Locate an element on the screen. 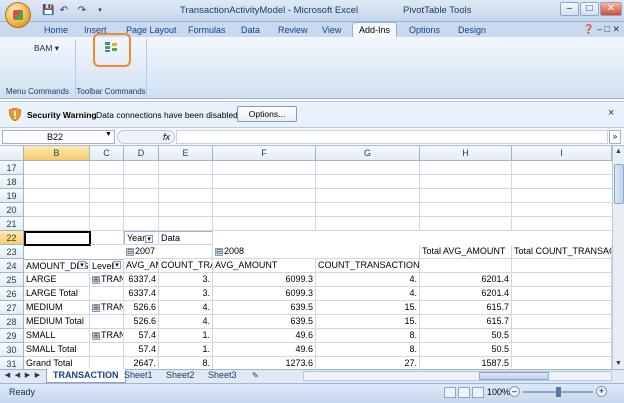 This screenshot has height=403, width=624. scroll-up-icon: ▲ is located at coordinates (618, 151).